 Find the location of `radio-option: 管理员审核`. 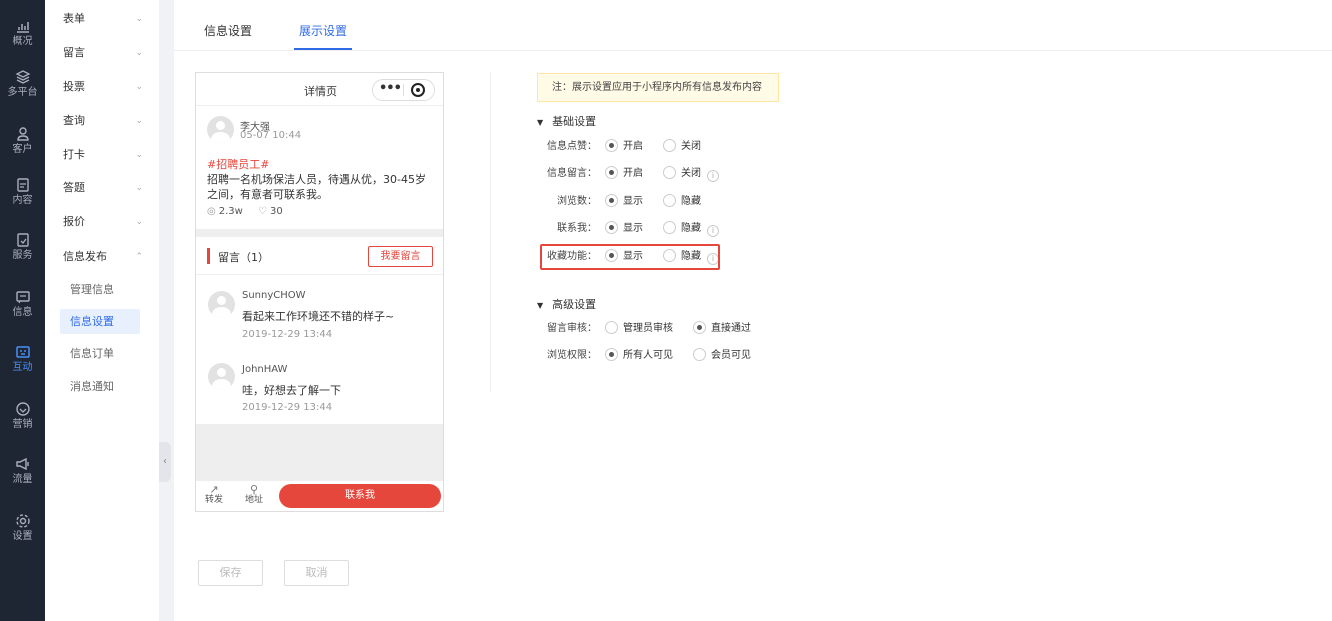

radio-option: 管理员审核 is located at coordinates (639, 329).